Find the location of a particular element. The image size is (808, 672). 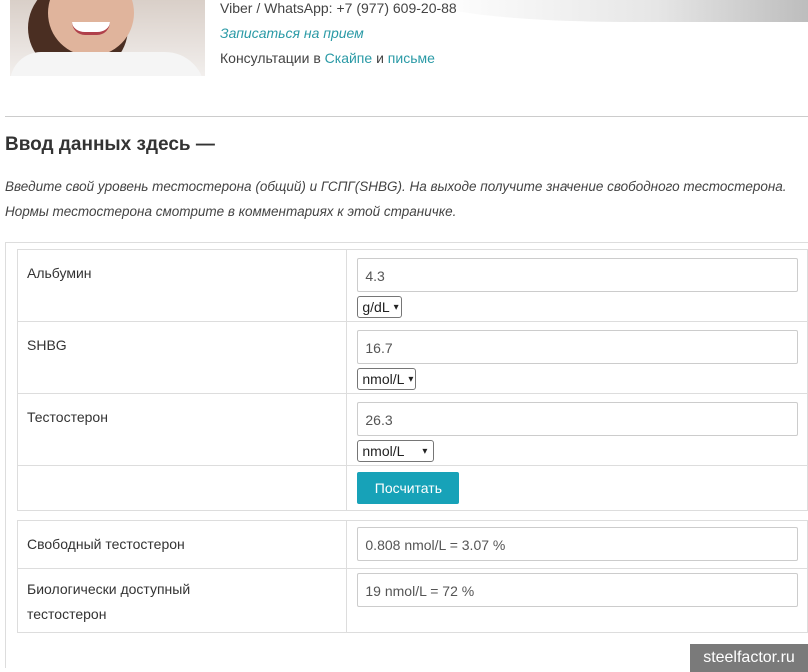

site-watermark: steelfactor.ru is located at coordinates (749, 658).